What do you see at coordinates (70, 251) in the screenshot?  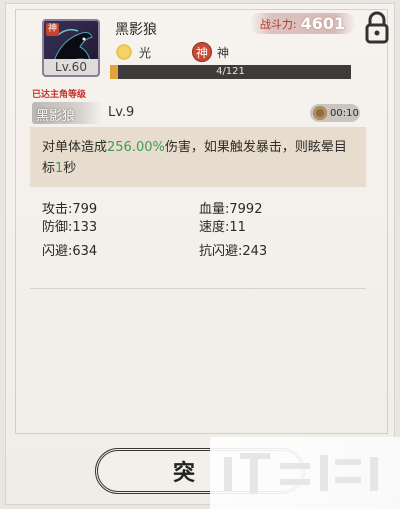 I see `stat-dodge: 闪避:634` at bounding box center [70, 251].